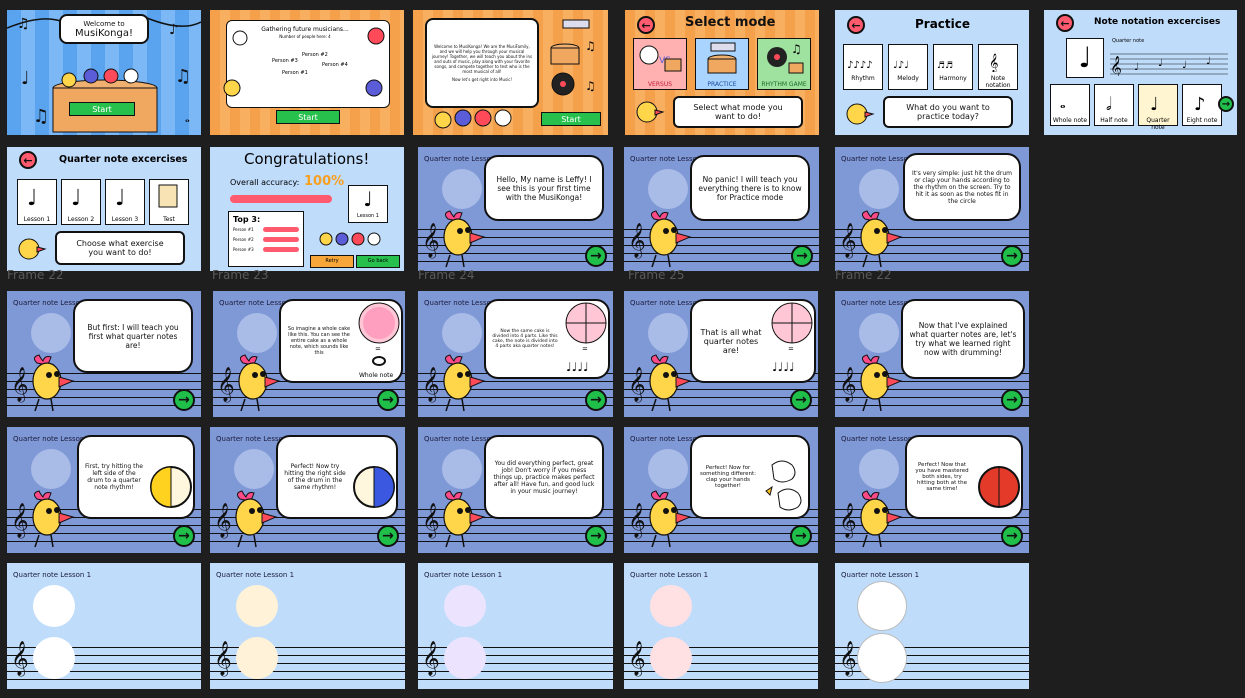  Describe the element at coordinates (81, 219) in the screenshot. I see `lesson-2-label: Lesson 2` at that location.